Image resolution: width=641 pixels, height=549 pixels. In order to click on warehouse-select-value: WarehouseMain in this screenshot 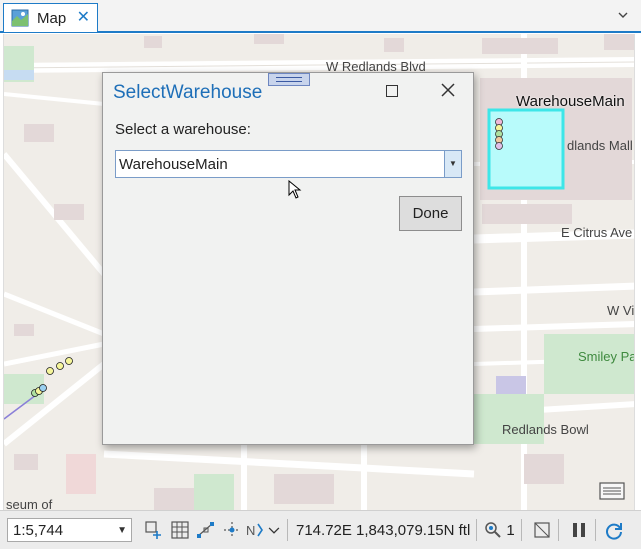, I will do `click(173, 164)`.